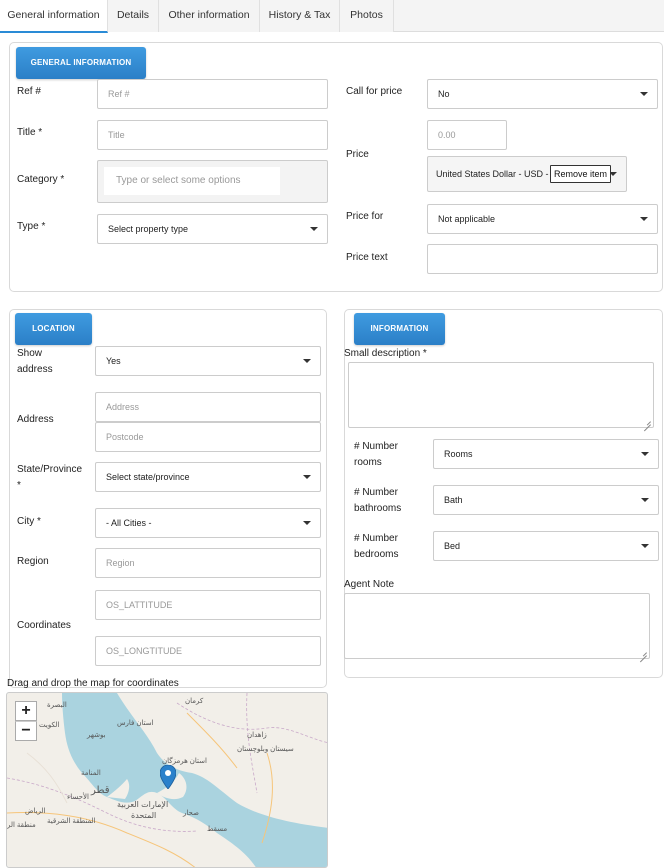  Describe the element at coordinates (376, 446) in the screenshot. I see `rooms-label: # Number` at that location.